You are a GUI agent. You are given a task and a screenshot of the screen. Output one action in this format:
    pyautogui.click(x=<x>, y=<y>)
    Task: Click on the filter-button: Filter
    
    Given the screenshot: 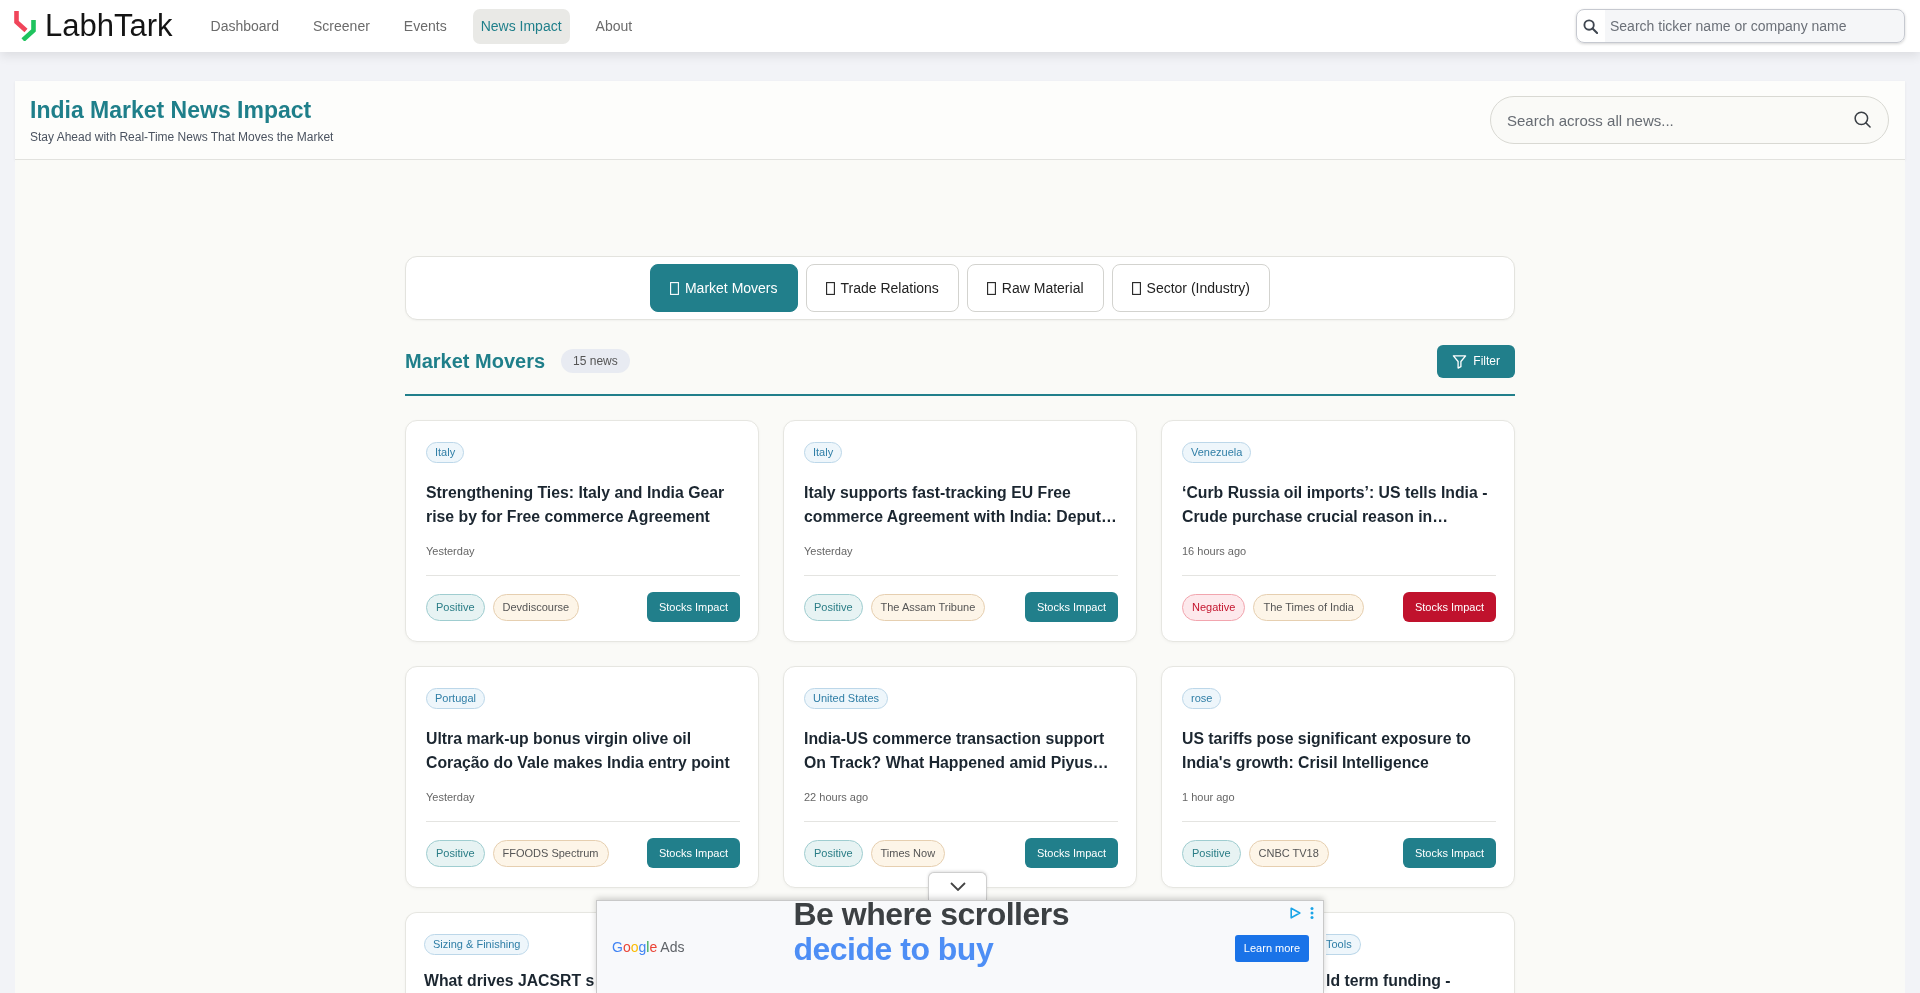 What is the action you would take?
    pyautogui.click(x=1476, y=361)
    